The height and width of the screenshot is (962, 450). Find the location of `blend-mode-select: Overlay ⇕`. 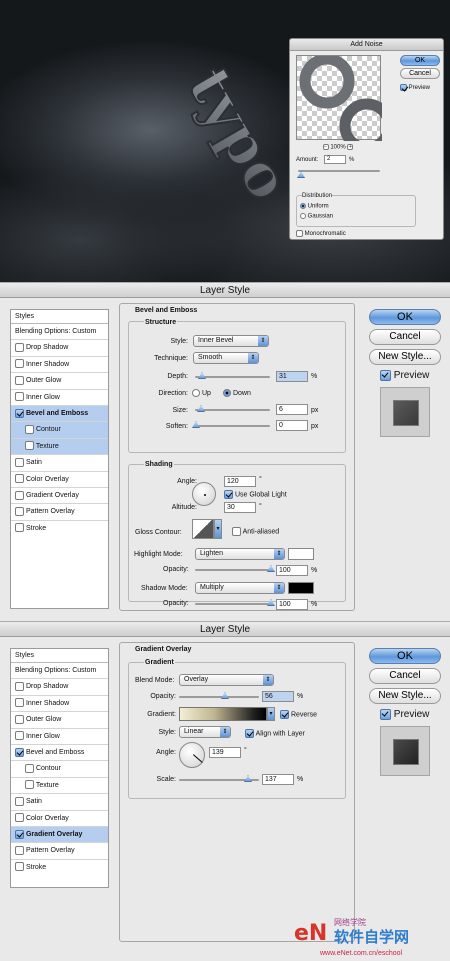

blend-mode-select: Overlay ⇕ is located at coordinates (226, 680).